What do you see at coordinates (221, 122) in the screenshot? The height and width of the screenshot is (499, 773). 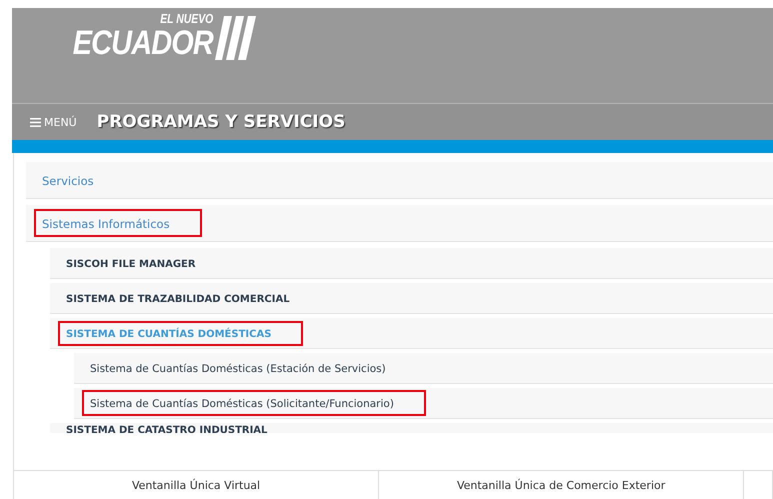 I see `page-title: PROGRAMAS Y SERVICIOS` at bounding box center [221, 122].